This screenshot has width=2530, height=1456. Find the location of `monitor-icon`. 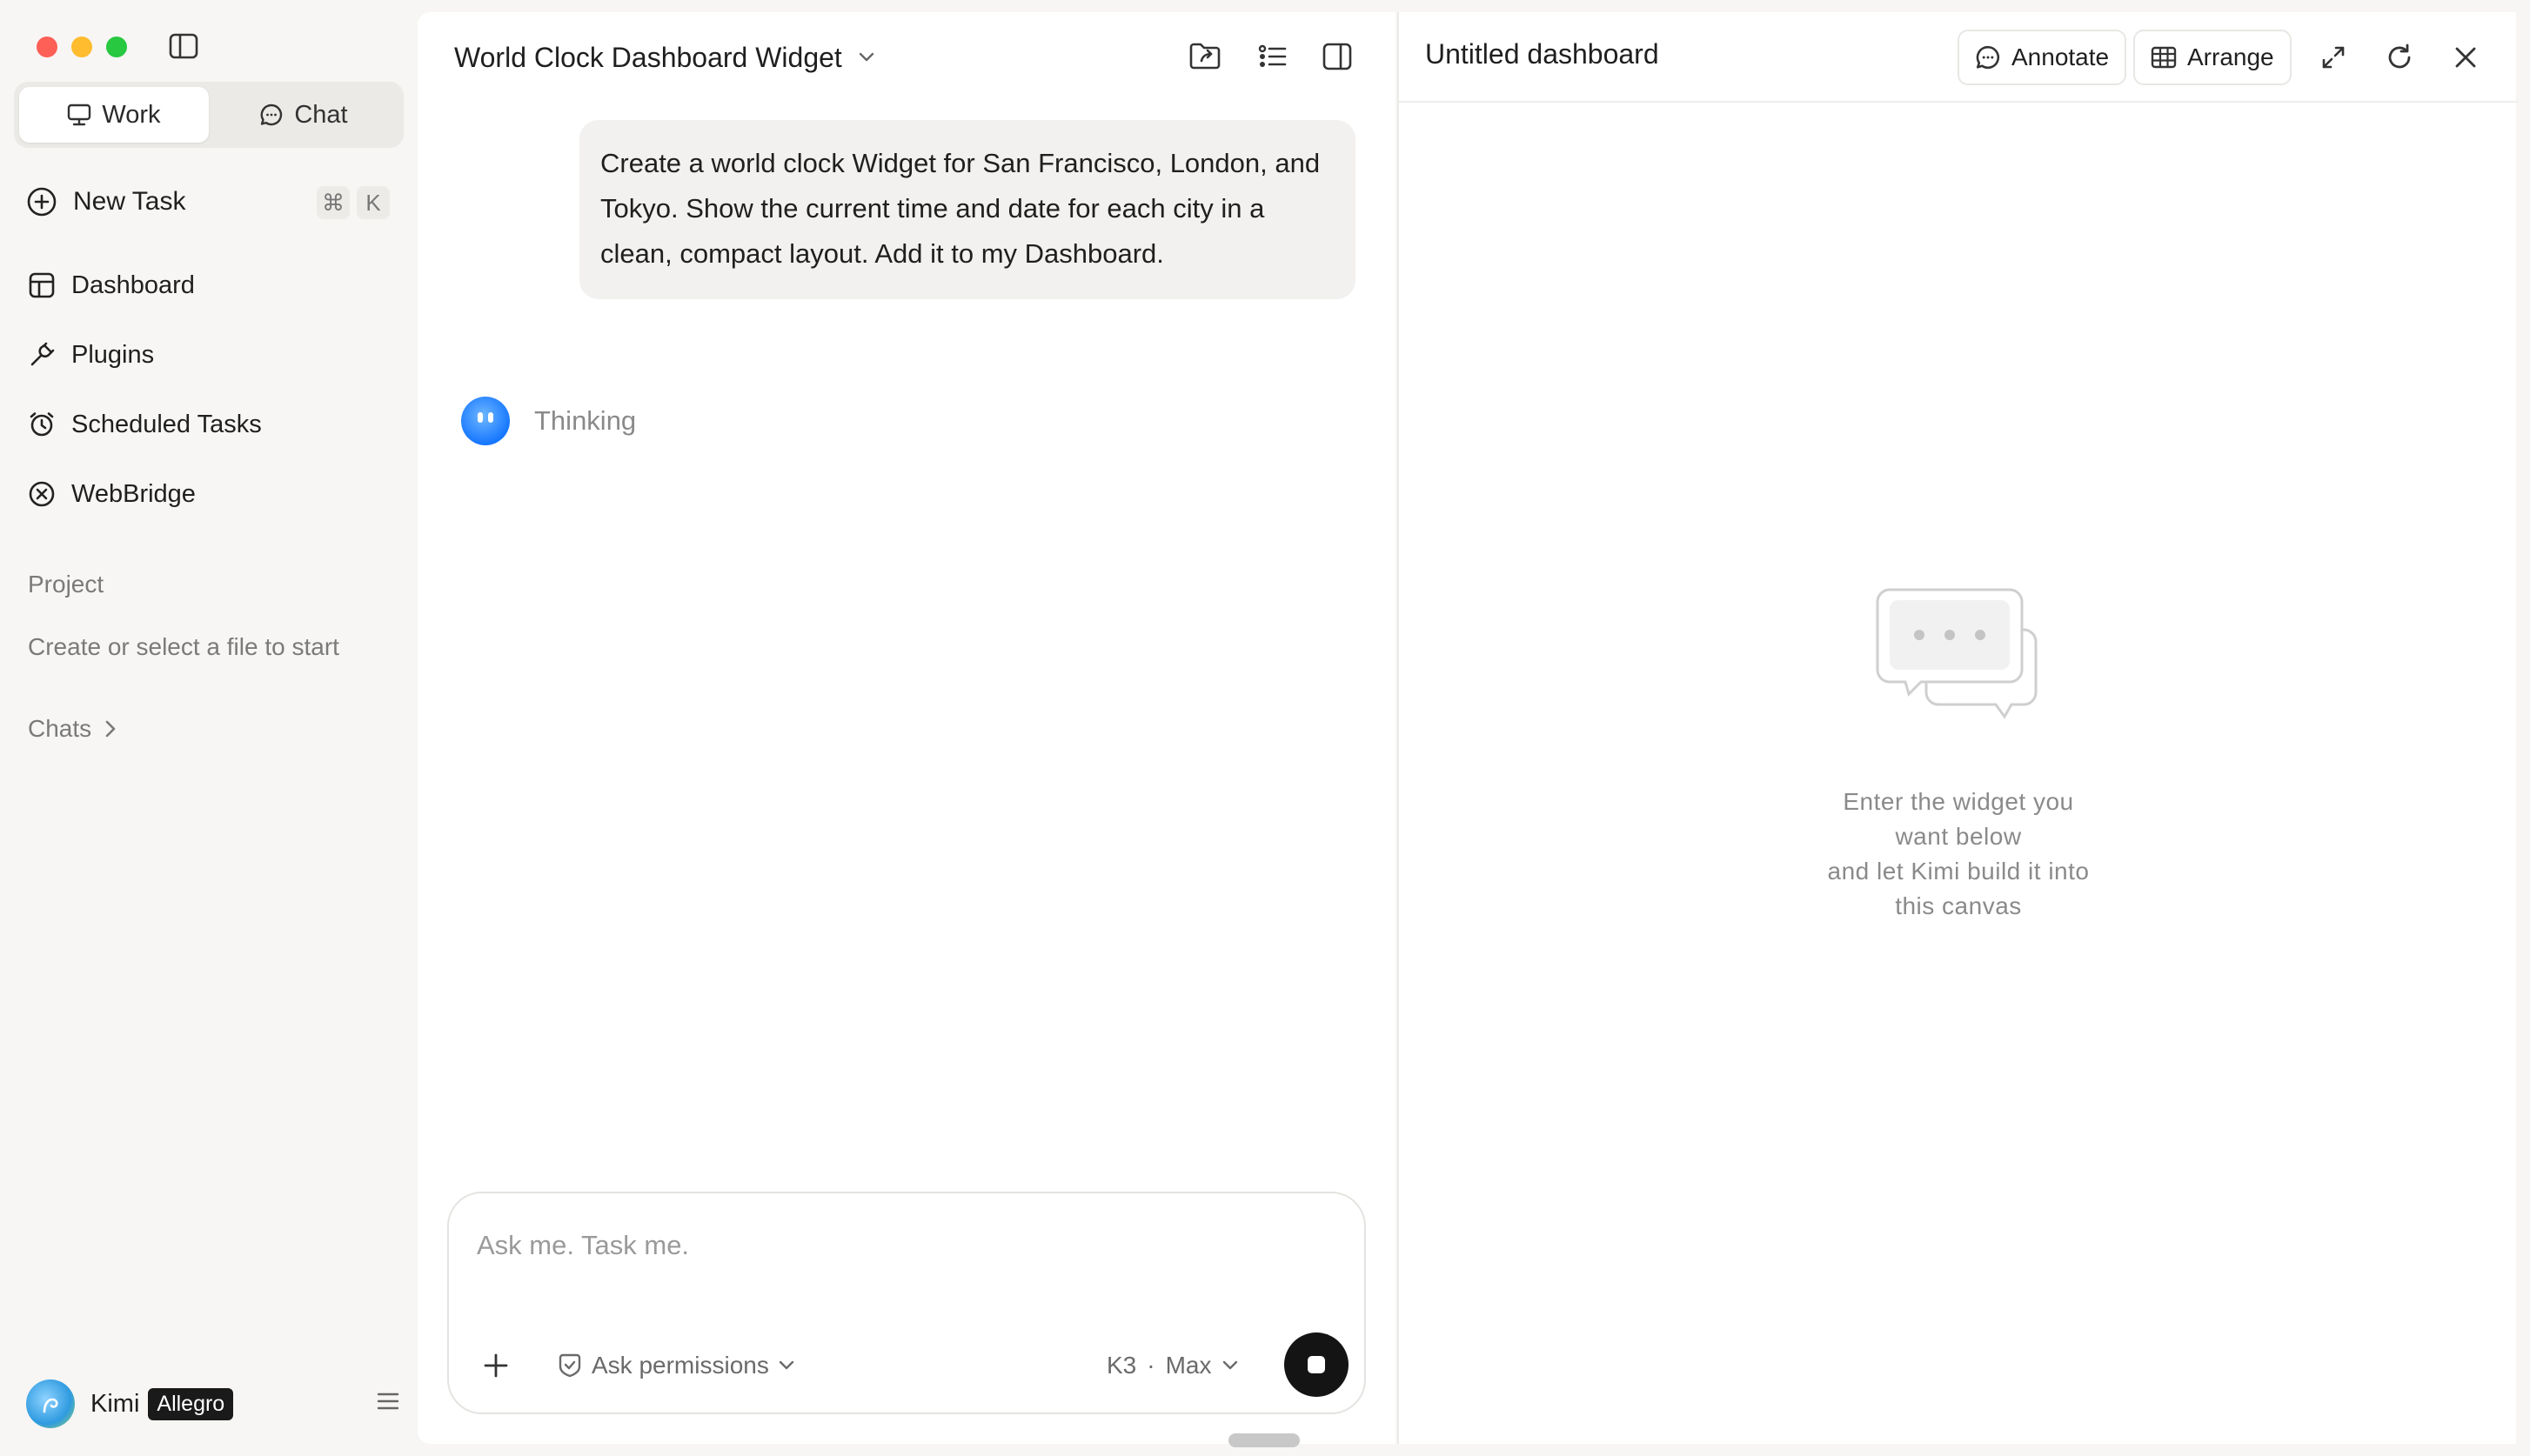

monitor-icon is located at coordinates (79, 115).